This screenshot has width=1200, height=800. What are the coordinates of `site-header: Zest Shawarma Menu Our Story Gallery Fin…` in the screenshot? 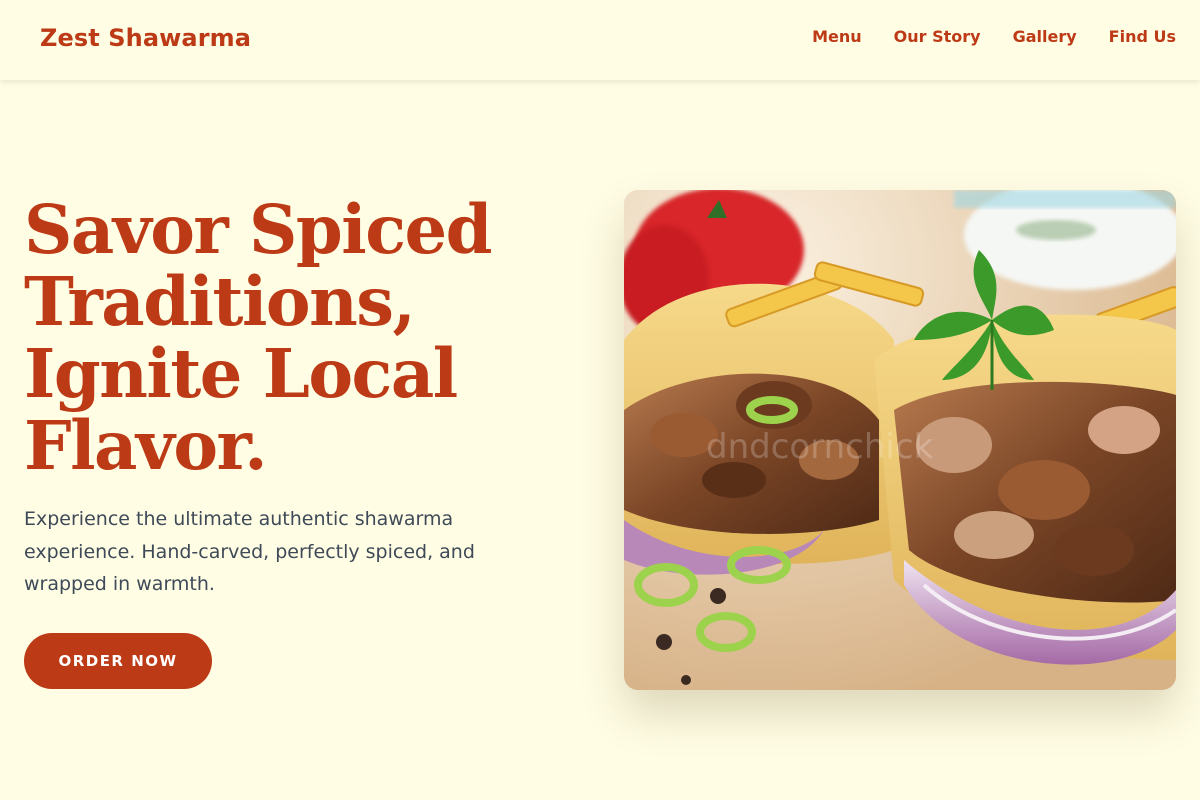 It's located at (600, 40).